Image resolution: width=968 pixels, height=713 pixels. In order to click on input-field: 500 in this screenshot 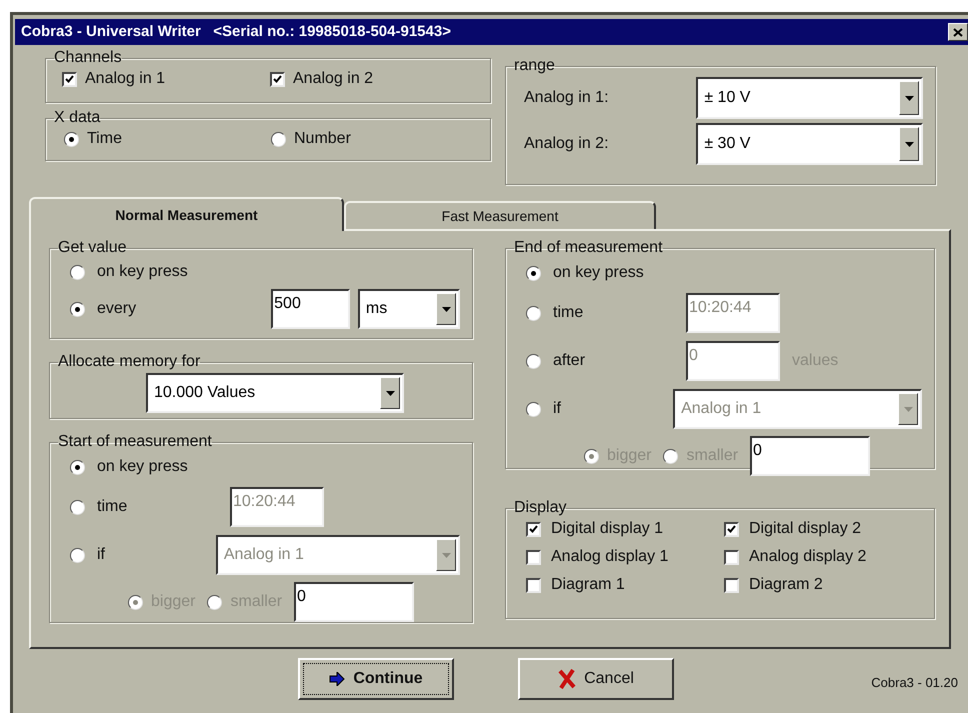, I will do `click(310, 309)`.